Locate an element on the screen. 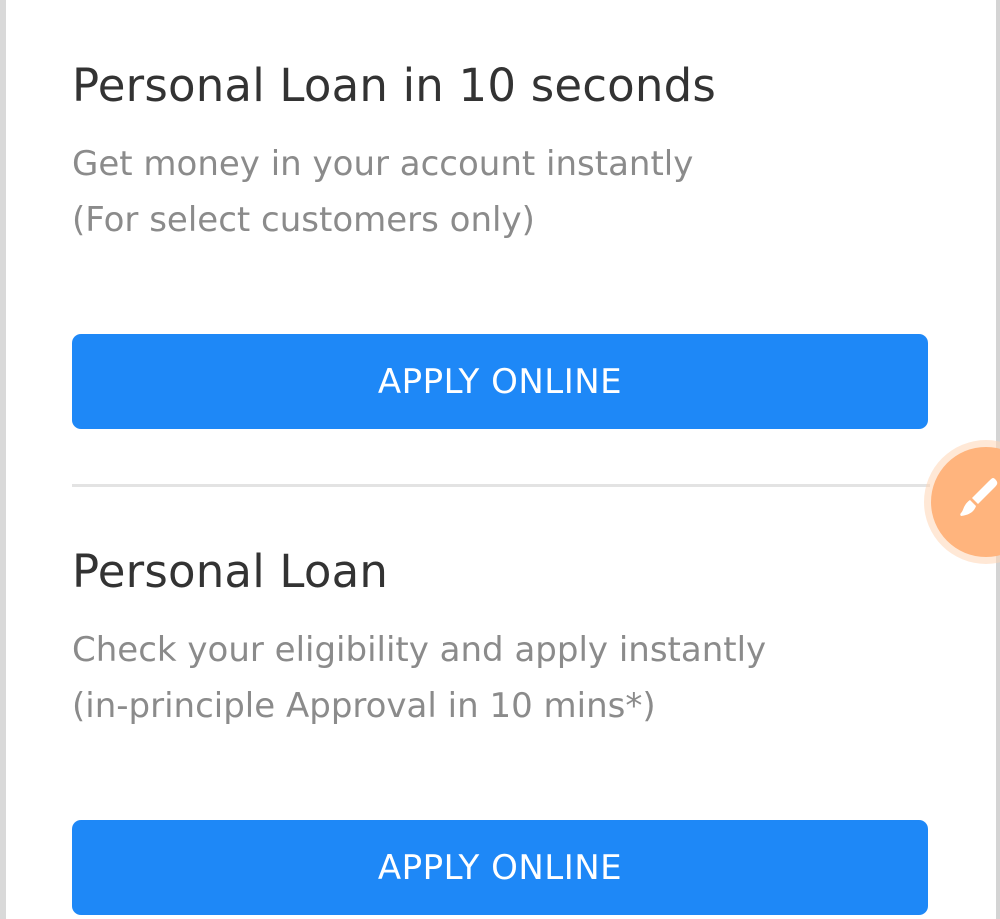 Image resolution: width=1000 pixels, height=919 pixels. offer-title: Personal Loan in 10 seconds is located at coordinates (394, 85).